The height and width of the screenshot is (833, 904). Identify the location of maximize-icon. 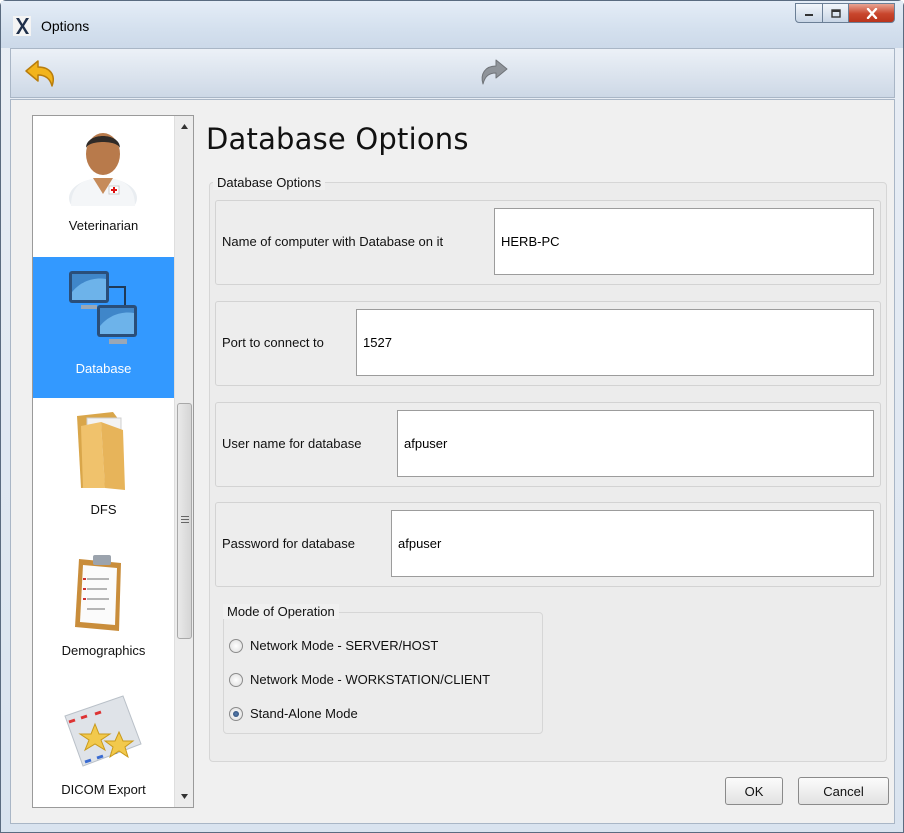
(835, 13).